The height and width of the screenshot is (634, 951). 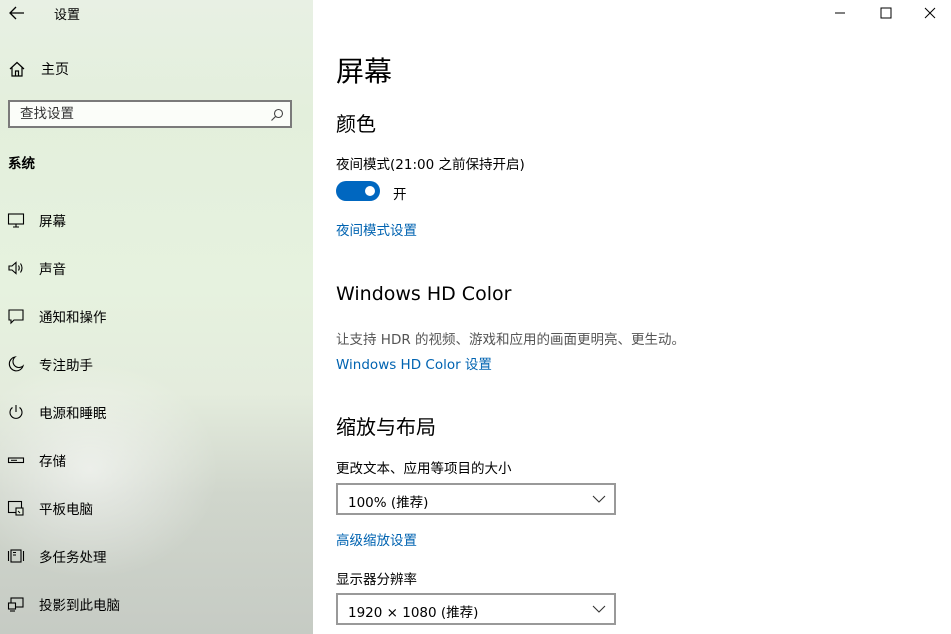 I want to click on sidebar-item-label: 电源和睡眠, so click(x=73, y=414).